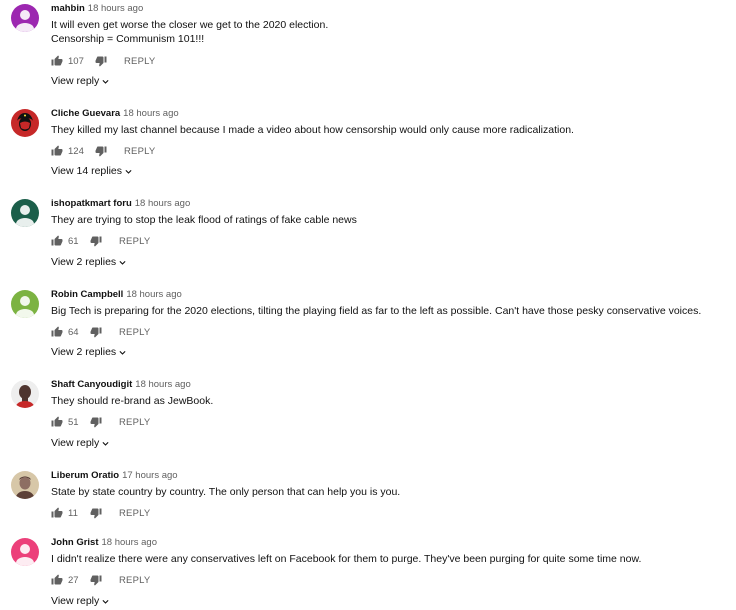 The width and height of the screenshot is (736, 610). Describe the element at coordinates (73, 513) in the screenshot. I see `like-count: 11` at that location.